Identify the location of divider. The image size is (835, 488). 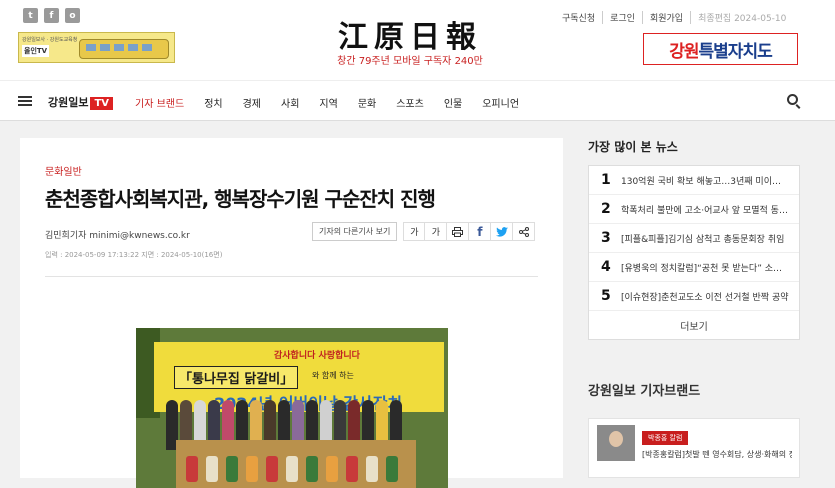
(291, 276).